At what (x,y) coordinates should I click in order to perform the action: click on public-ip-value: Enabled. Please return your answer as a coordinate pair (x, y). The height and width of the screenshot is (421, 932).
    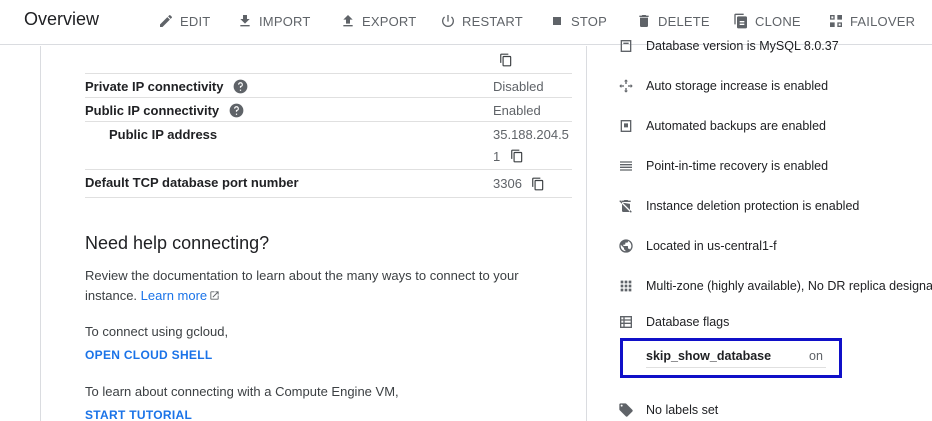
    Looking at the image, I should click on (517, 110).